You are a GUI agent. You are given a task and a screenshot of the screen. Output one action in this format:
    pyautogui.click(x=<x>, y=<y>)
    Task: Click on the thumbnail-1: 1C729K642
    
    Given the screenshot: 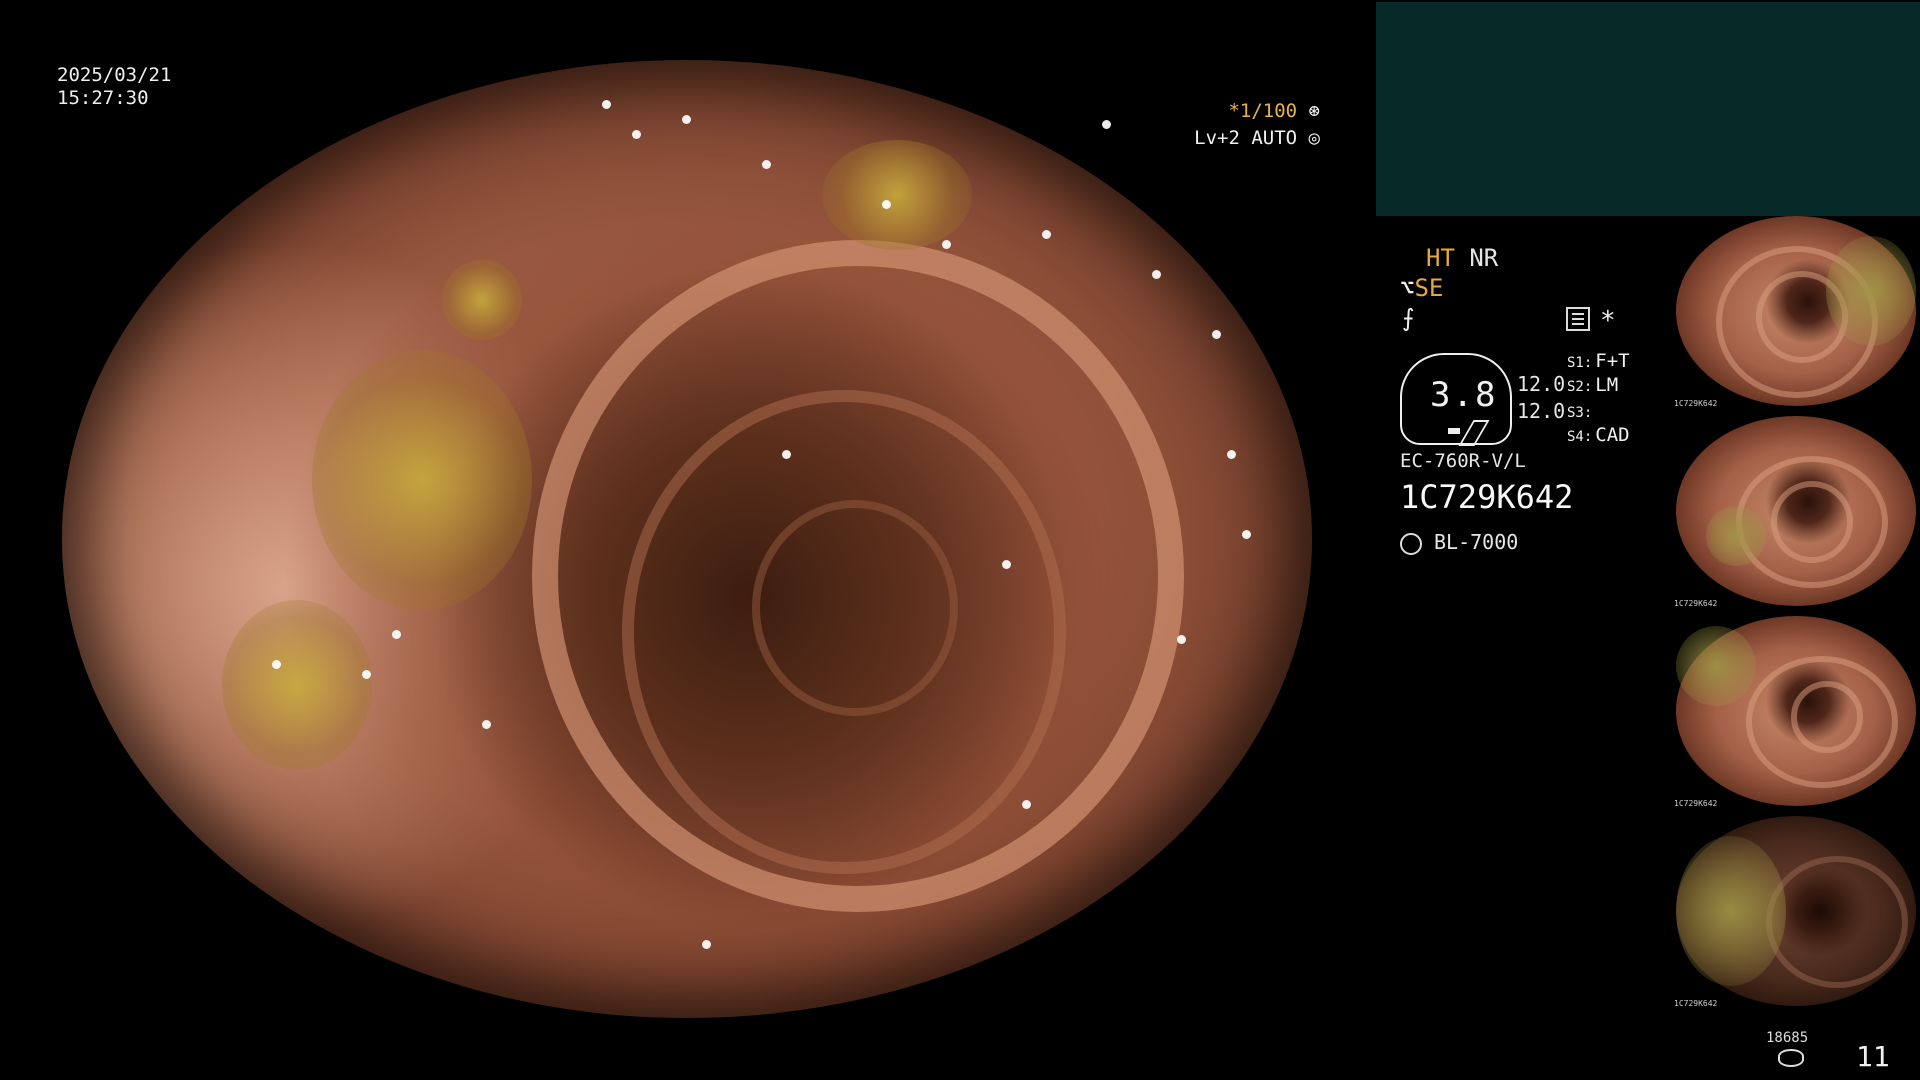 What is the action you would take?
    pyautogui.click(x=1796, y=314)
    